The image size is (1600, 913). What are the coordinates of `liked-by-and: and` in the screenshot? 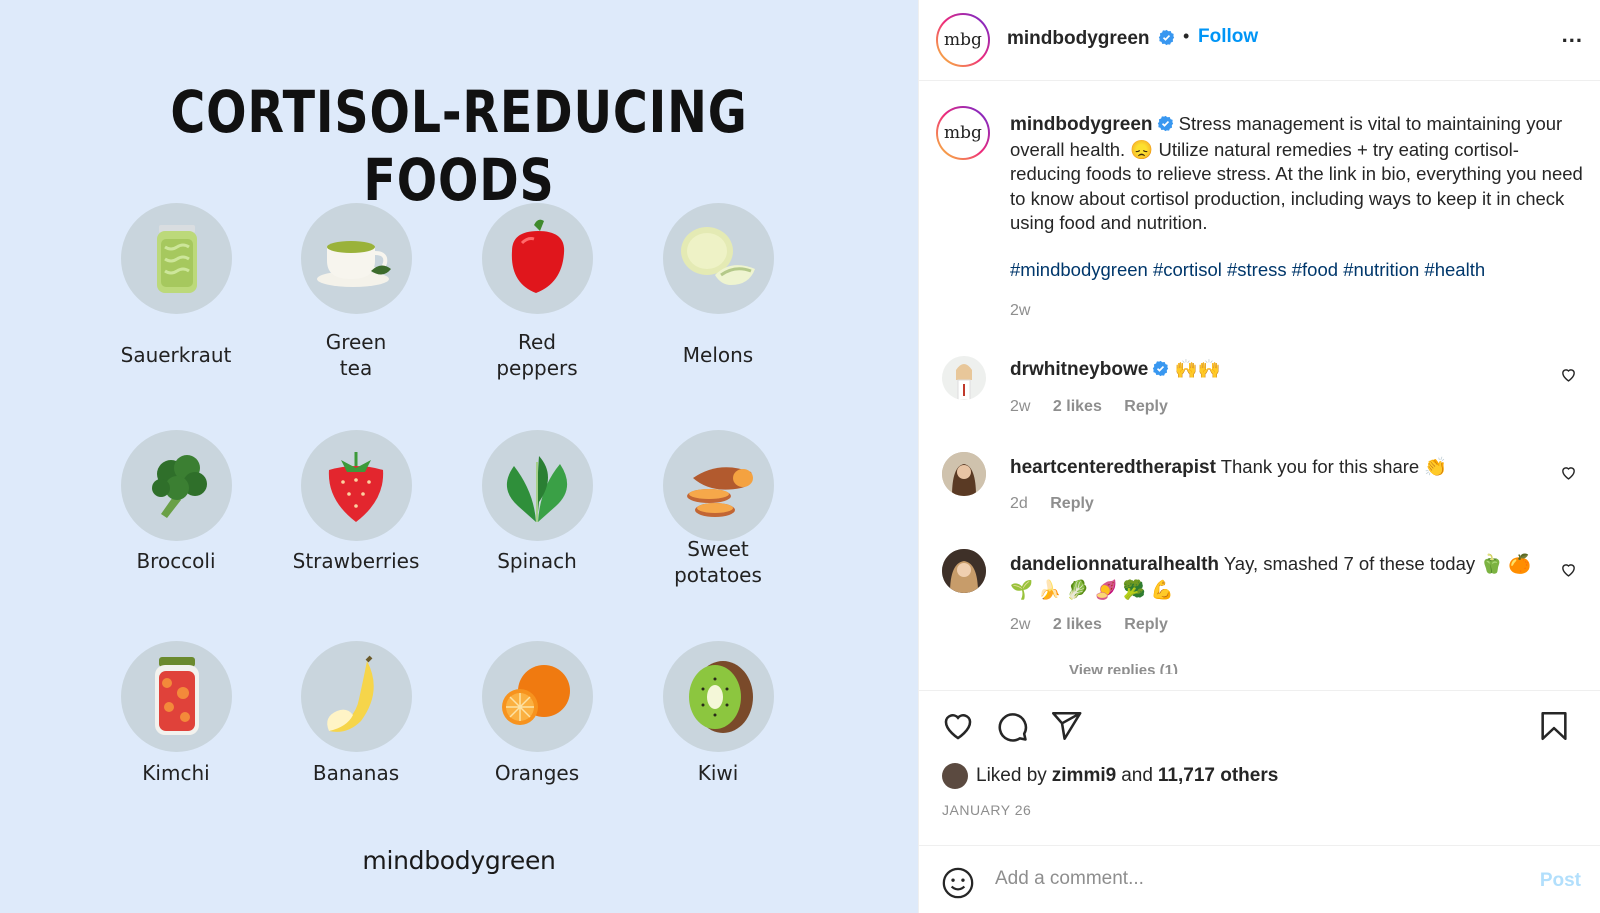 It's located at (1137, 775).